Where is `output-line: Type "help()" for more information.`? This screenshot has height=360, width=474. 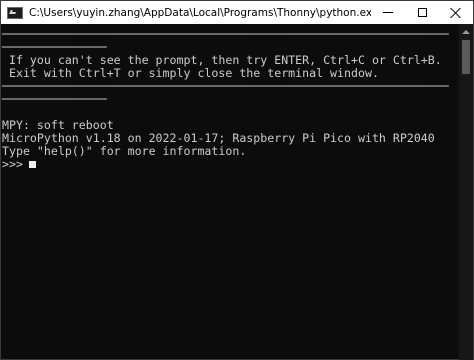 output-line: Type "help()" for more information. is located at coordinates (124, 151).